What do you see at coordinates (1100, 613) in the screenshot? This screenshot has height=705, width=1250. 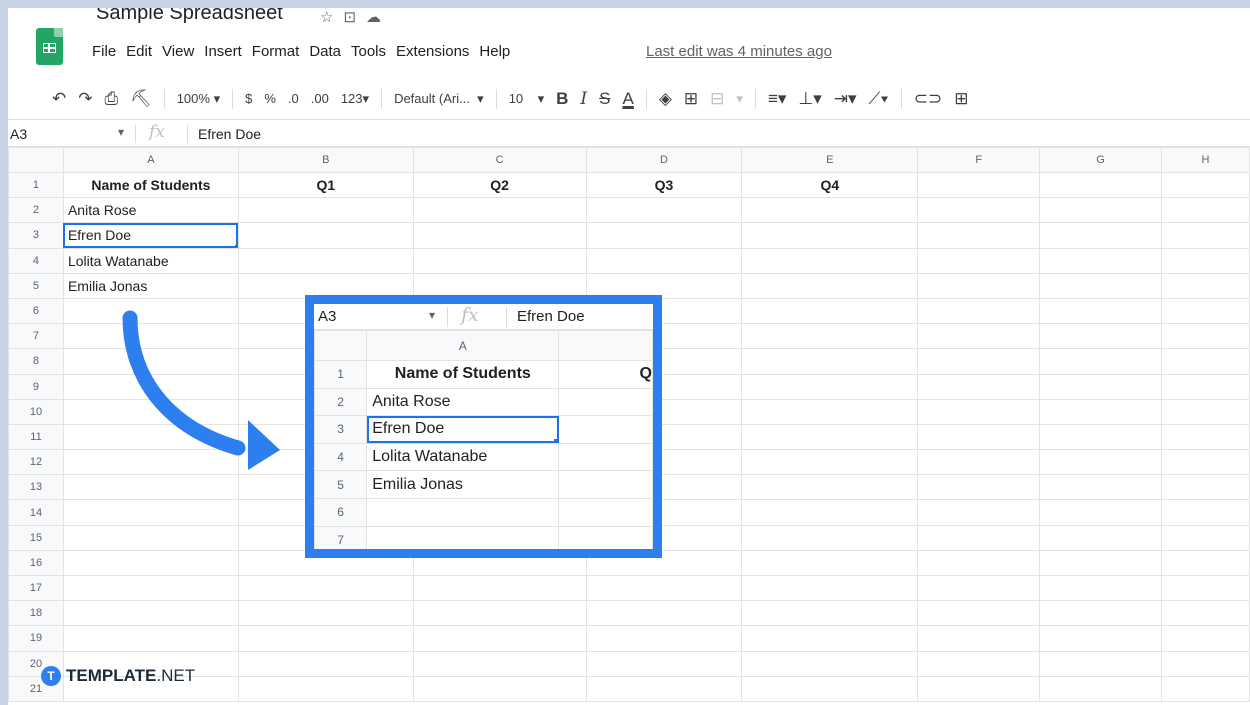 I see `cell-g18` at bounding box center [1100, 613].